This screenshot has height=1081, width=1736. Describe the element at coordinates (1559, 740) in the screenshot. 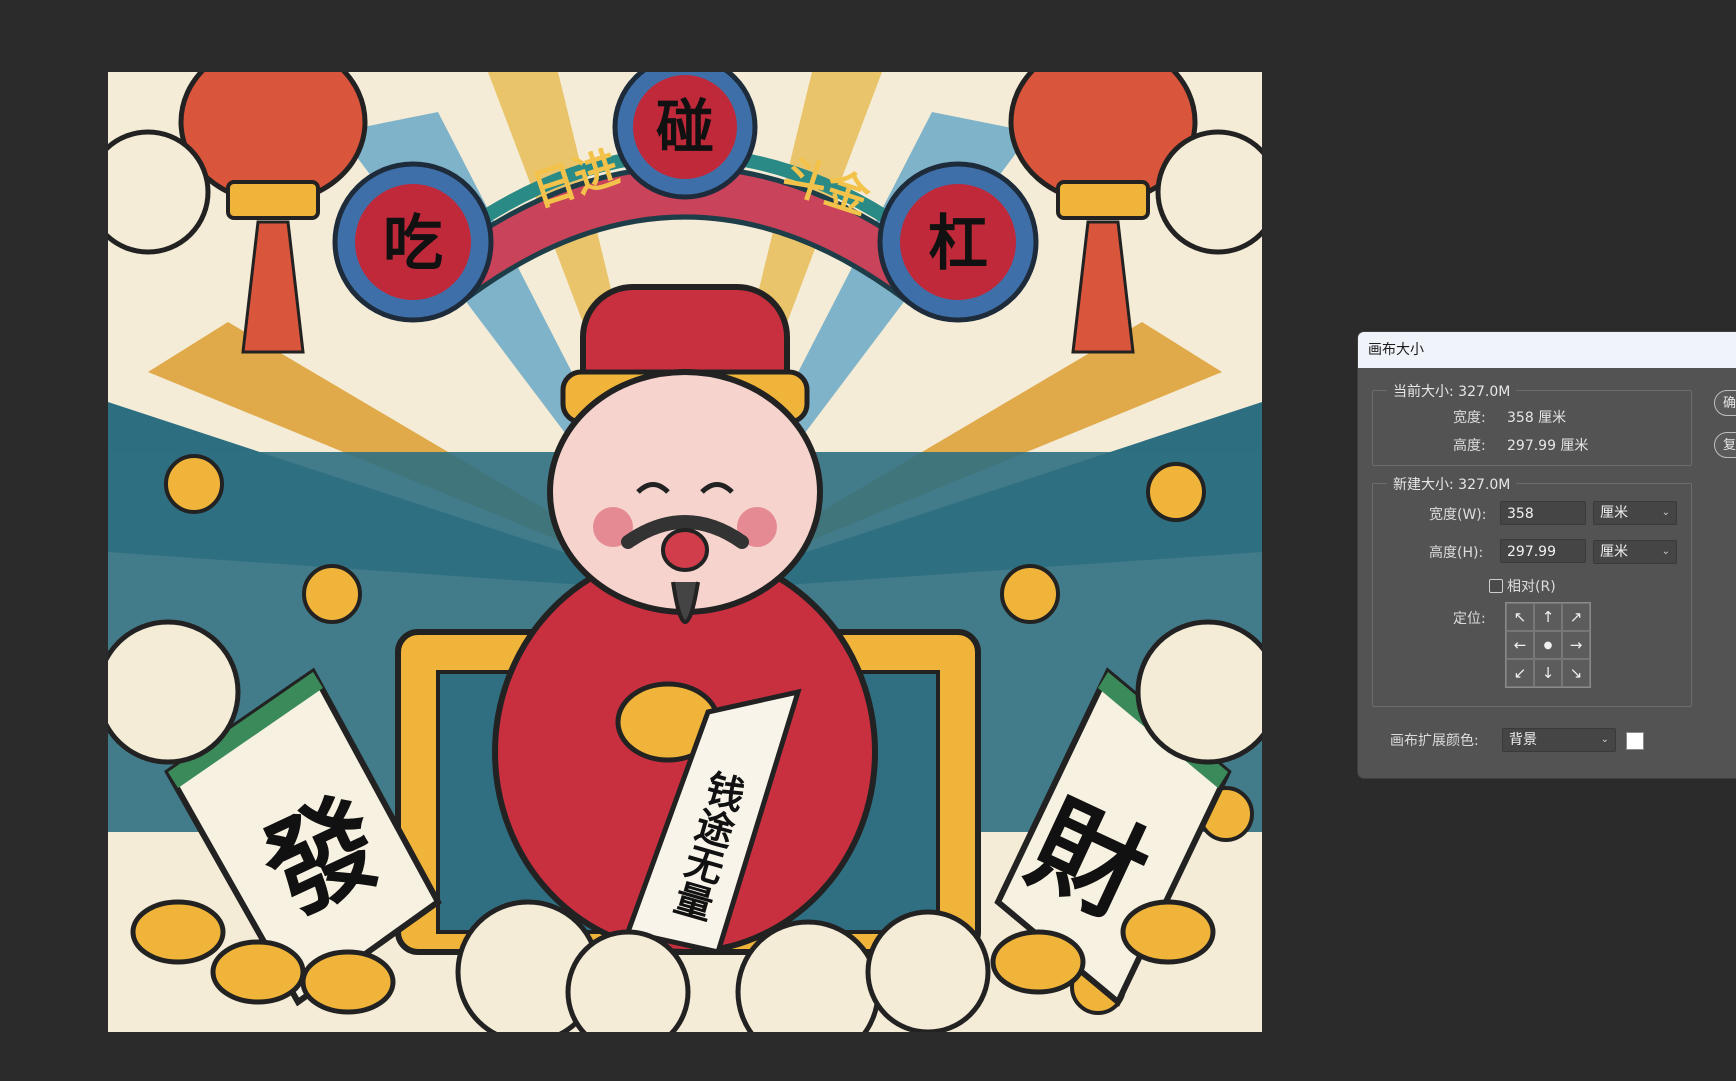

I see `extension-color-select: 背景 ⌄` at that location.